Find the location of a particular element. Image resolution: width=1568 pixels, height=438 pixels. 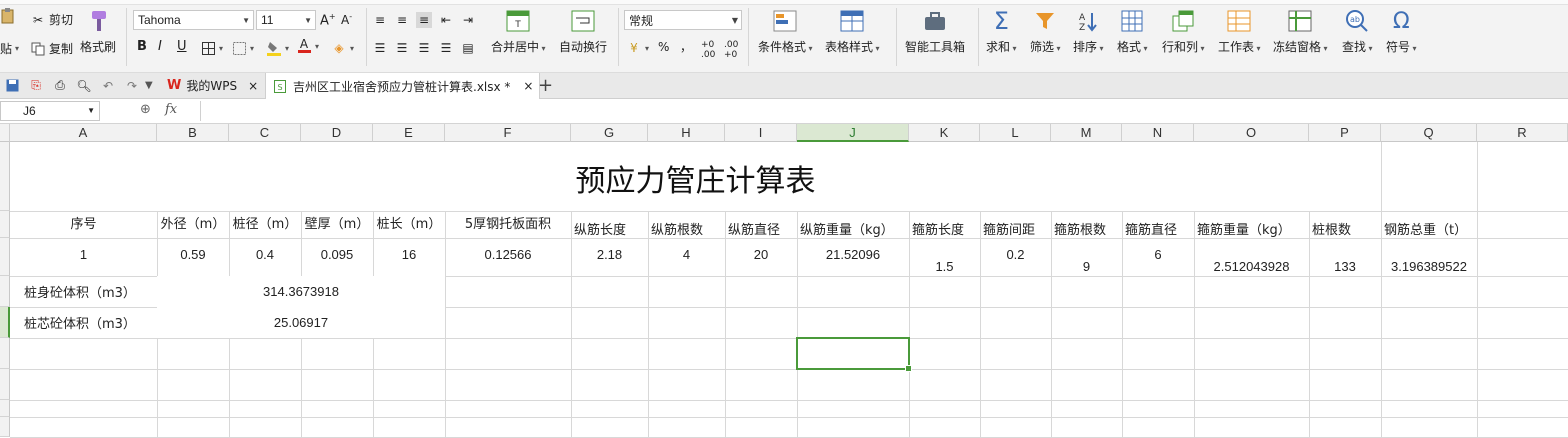

pile-core-volume-label: 桩芯砼体积（m3） is located at coordinates (90, 322).